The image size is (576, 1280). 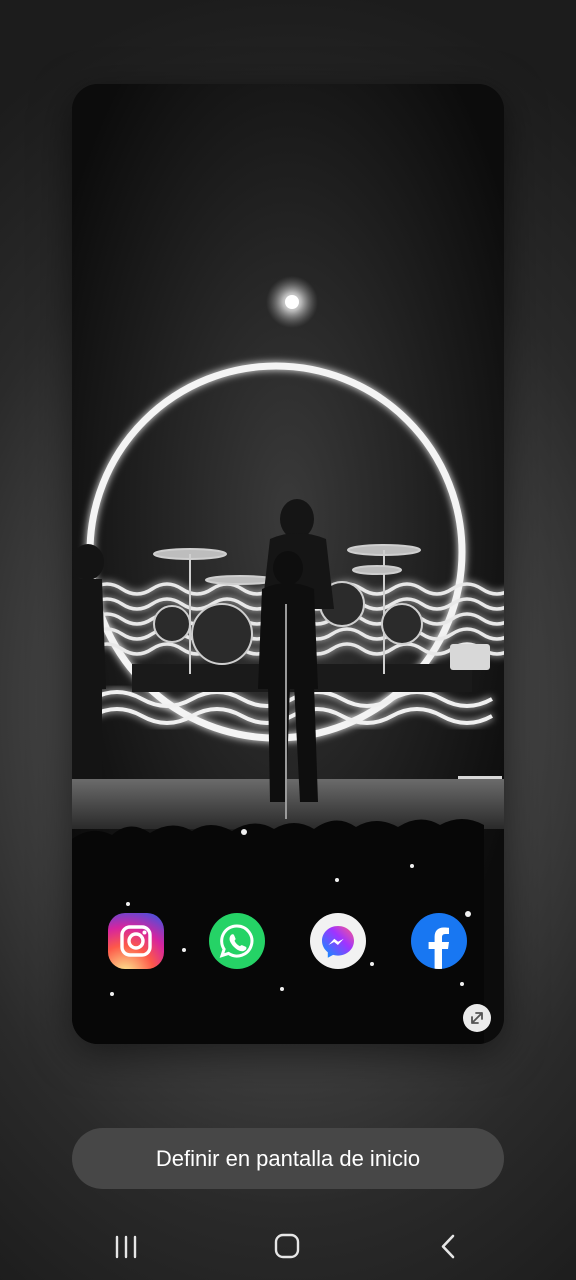 I want to click on instagram-icon, so click(x=136, y=941).